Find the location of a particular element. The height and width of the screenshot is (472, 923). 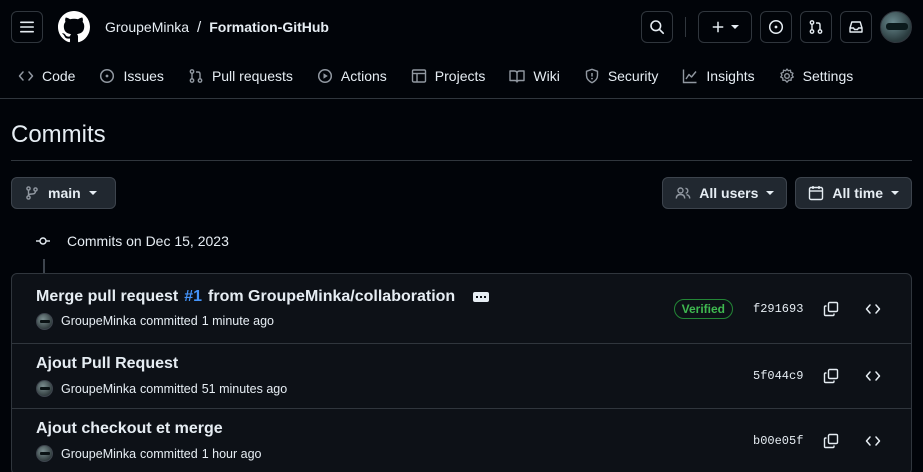

tab-actions: Actions is located at coordinates (358, 76).